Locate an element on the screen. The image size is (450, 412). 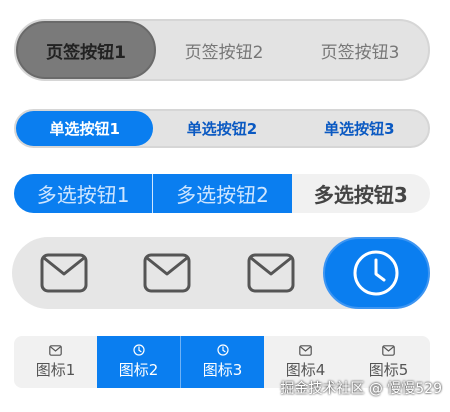
icon-label-text: 图标5 is located at coordinates (388, 369).